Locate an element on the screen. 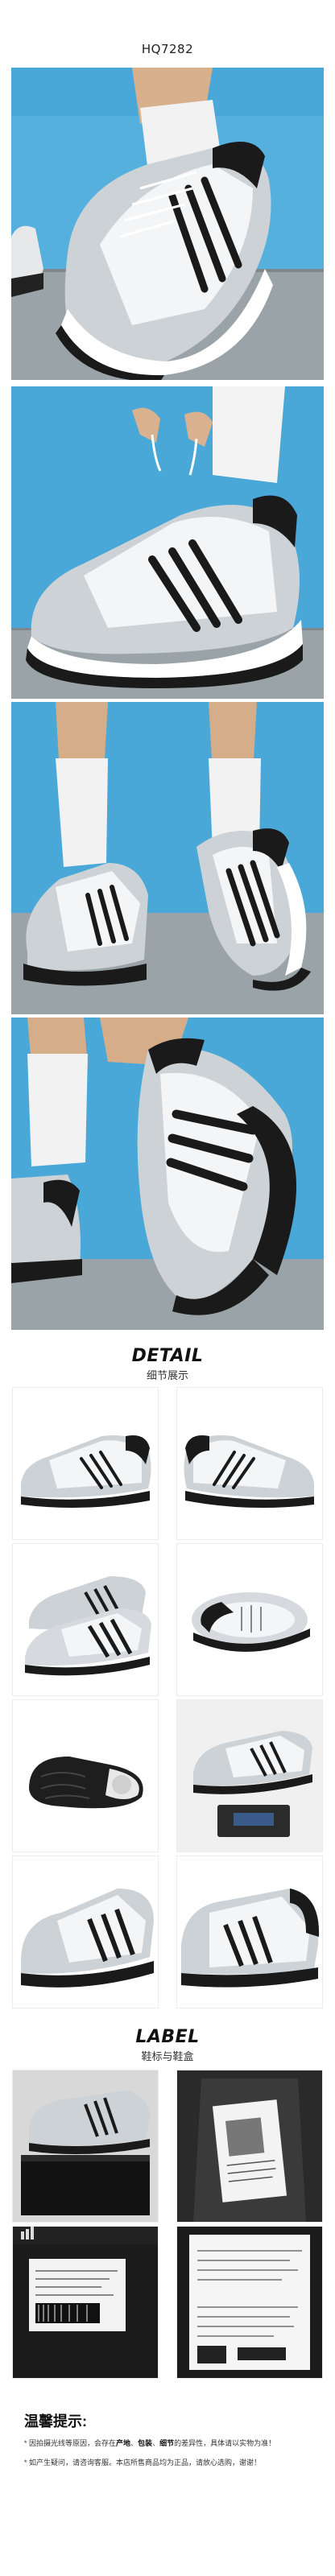  tips-bold-detail: 细节 is located at coordinates (167, 2443).